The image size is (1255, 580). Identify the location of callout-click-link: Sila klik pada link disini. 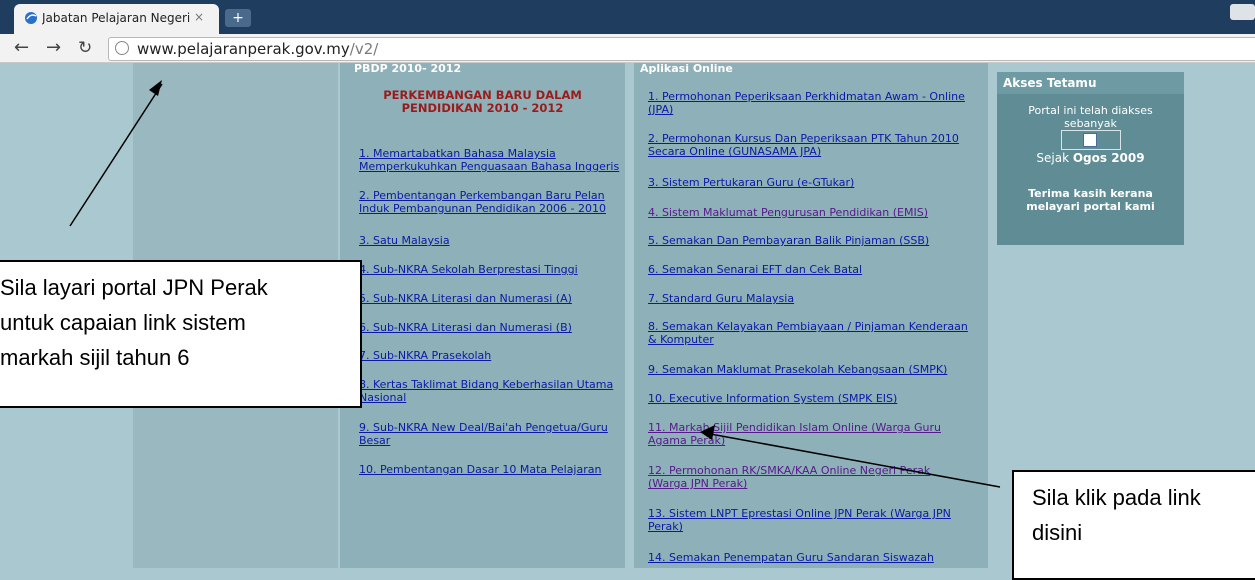
(1133, 525).